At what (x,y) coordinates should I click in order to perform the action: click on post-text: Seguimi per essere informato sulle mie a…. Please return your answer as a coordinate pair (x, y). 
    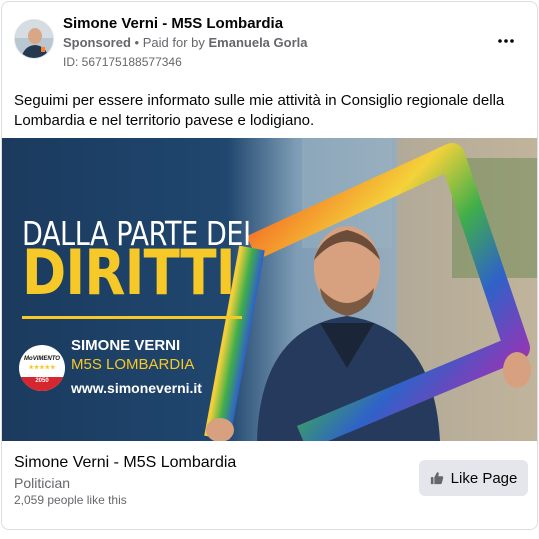
    Looking at the image, I should click on (259, 110).